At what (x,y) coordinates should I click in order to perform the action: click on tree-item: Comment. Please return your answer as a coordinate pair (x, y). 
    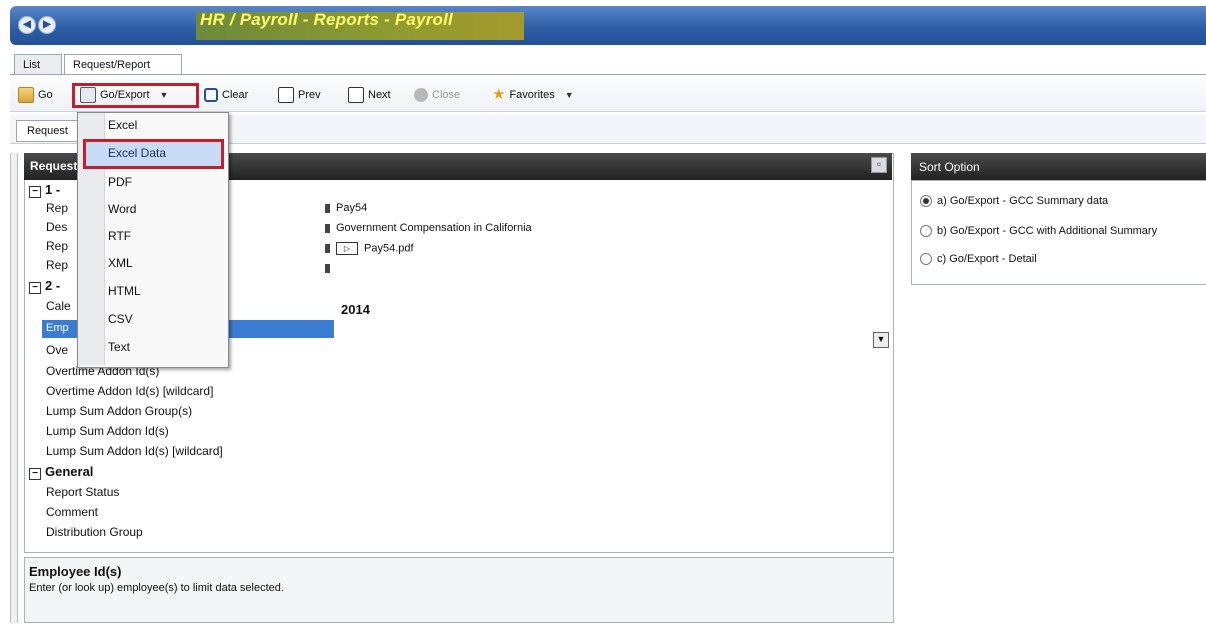
    Looking at the image, I should click on (72, 512).